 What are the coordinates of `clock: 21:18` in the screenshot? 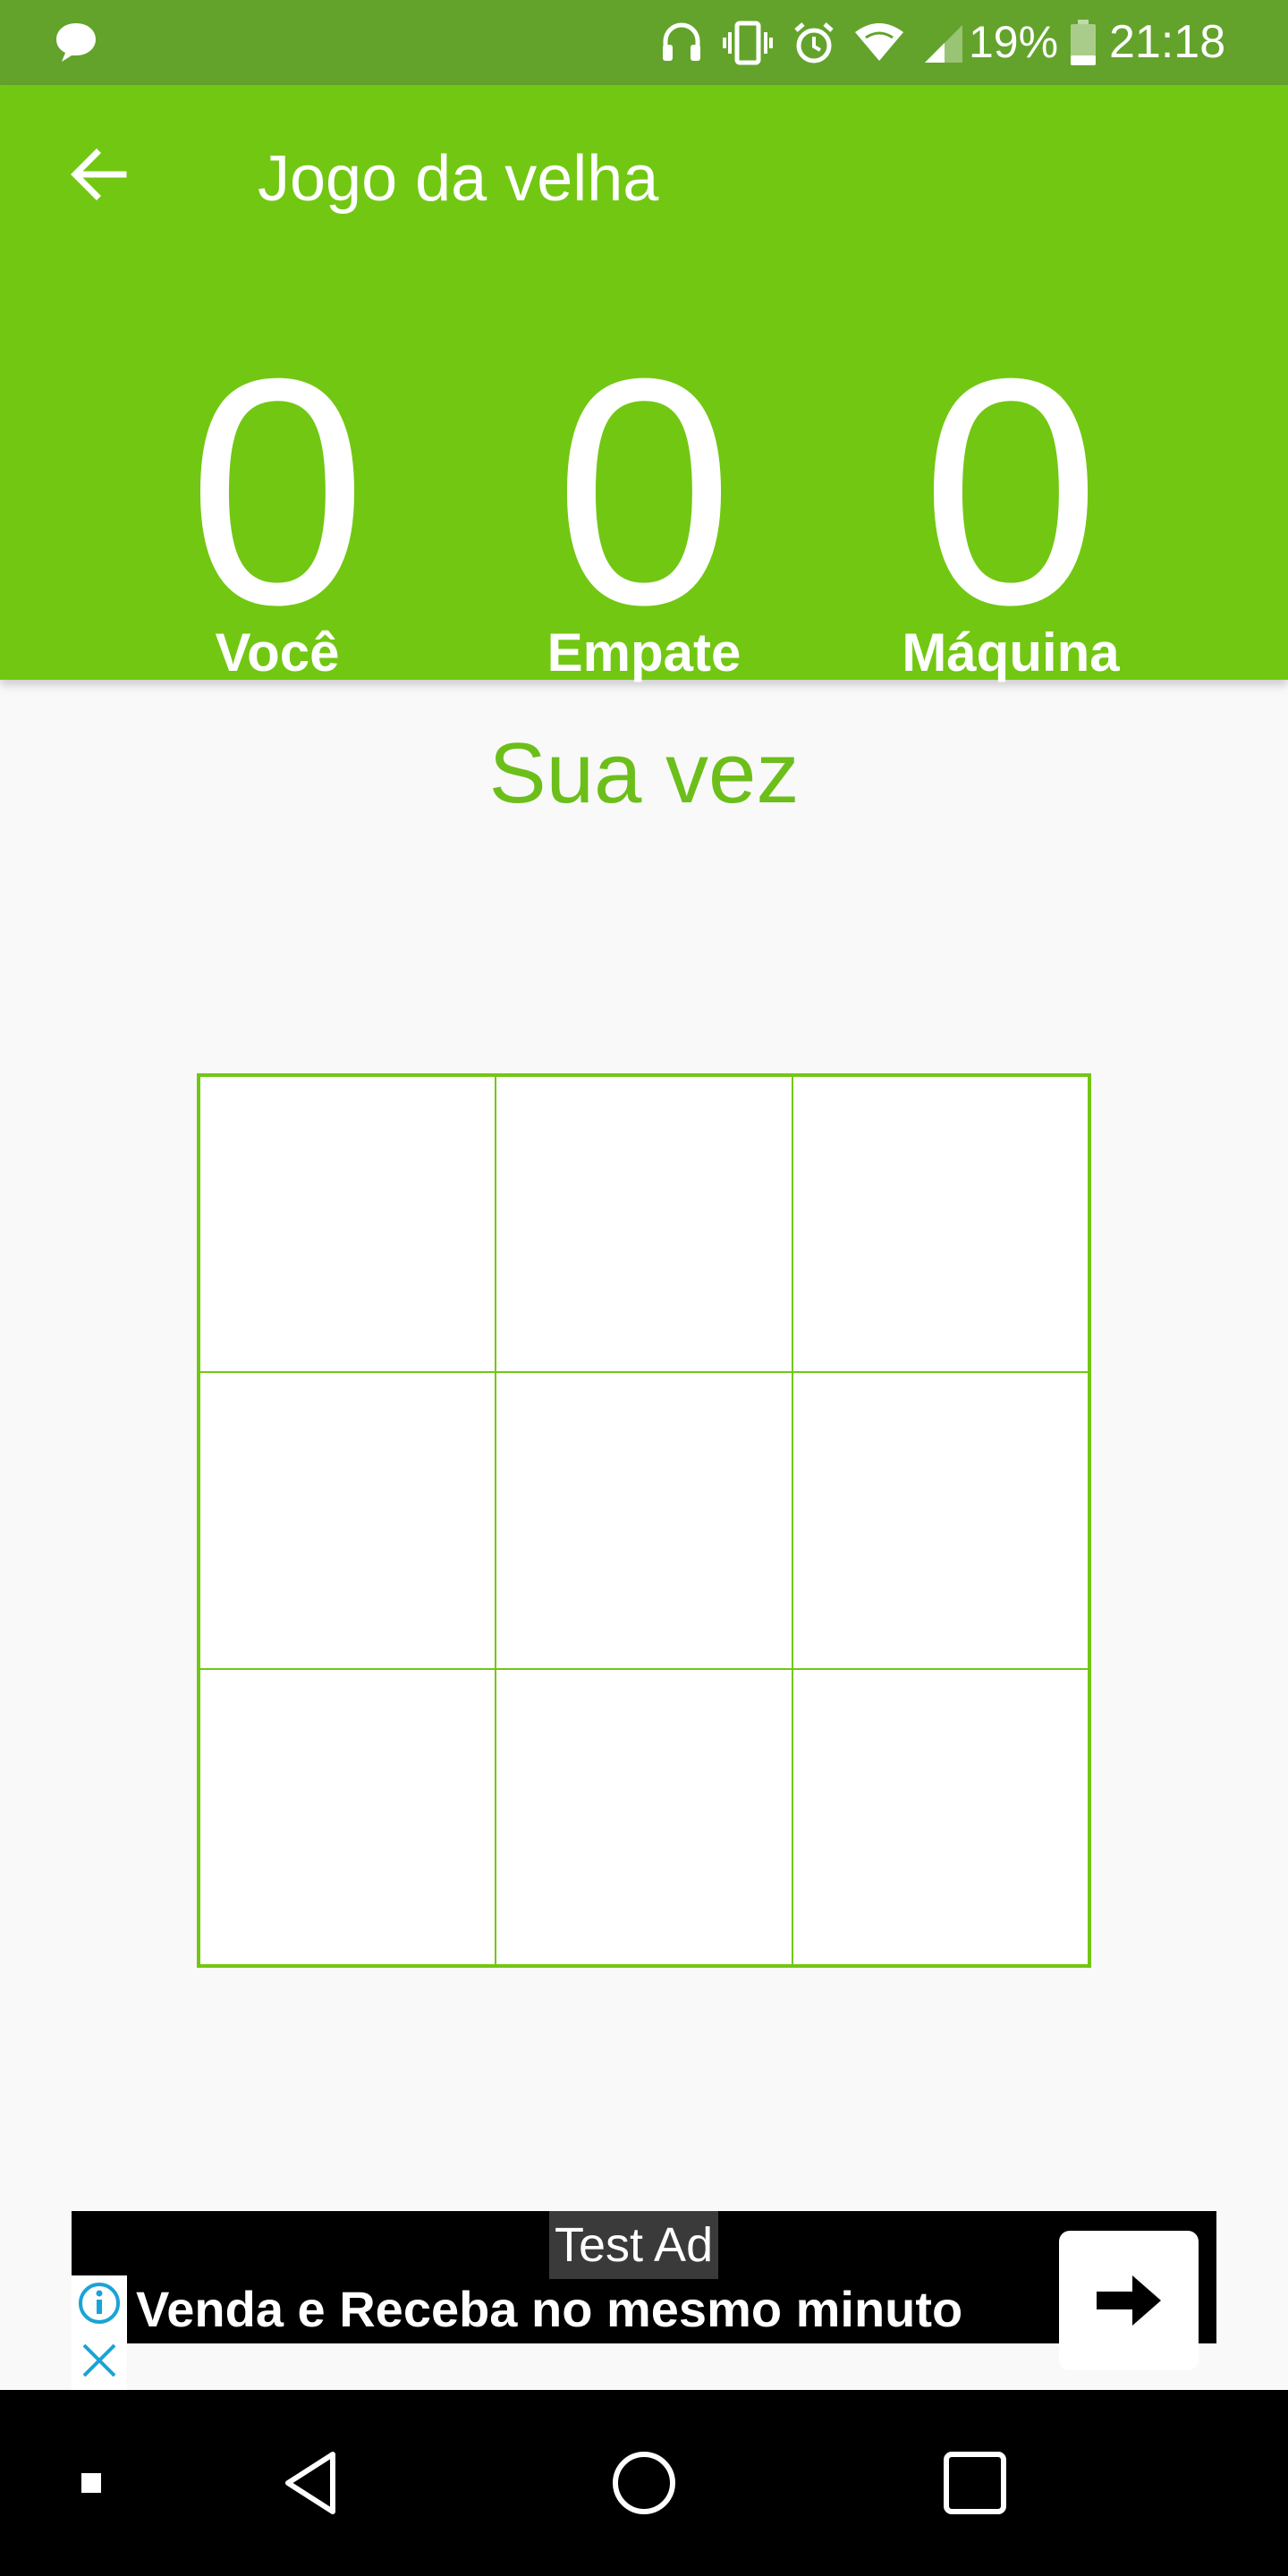 It's located at (1167, 42).